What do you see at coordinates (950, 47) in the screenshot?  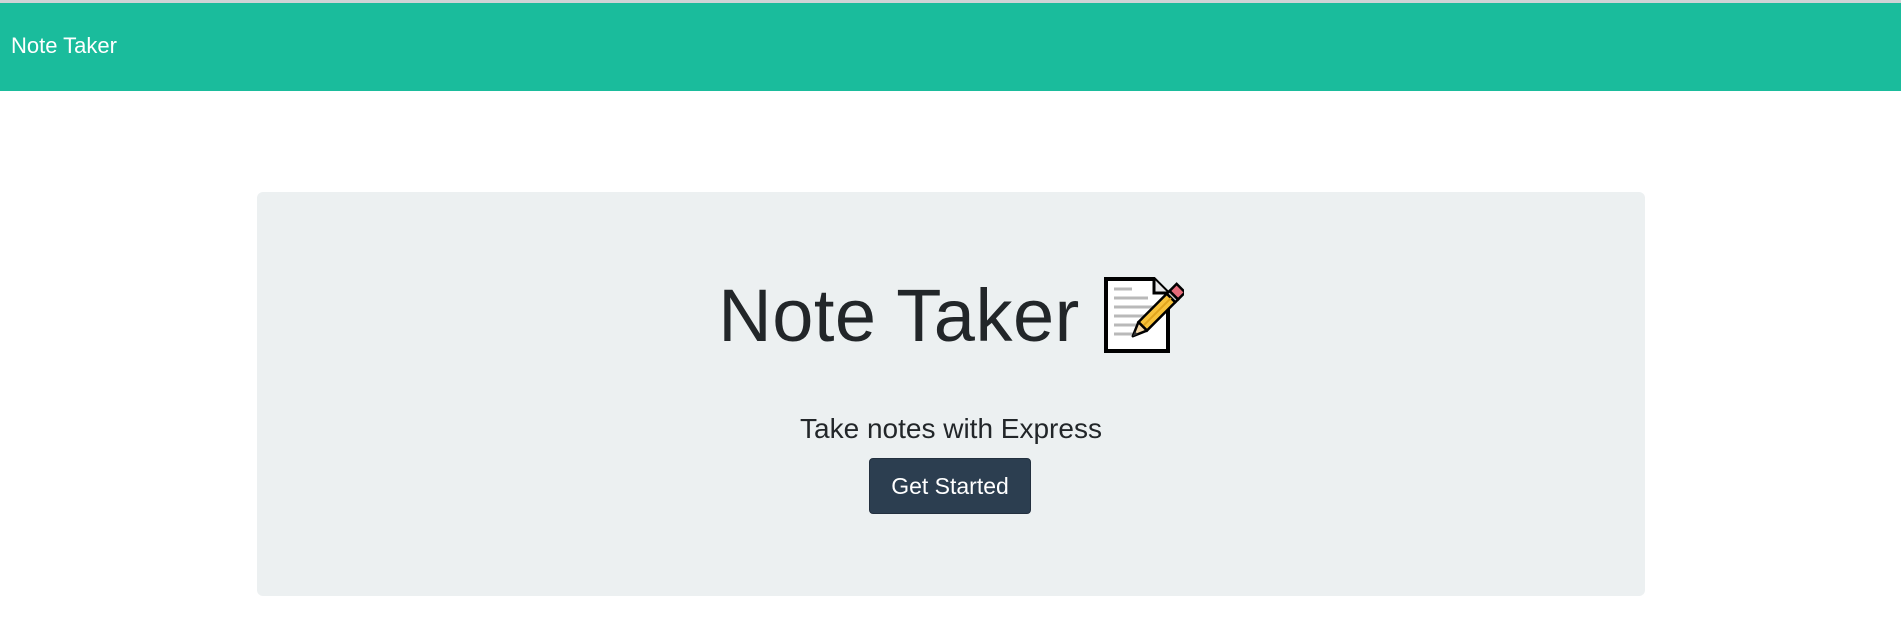 I see `navbar: Note Taker` at bounding box center [950, 47].